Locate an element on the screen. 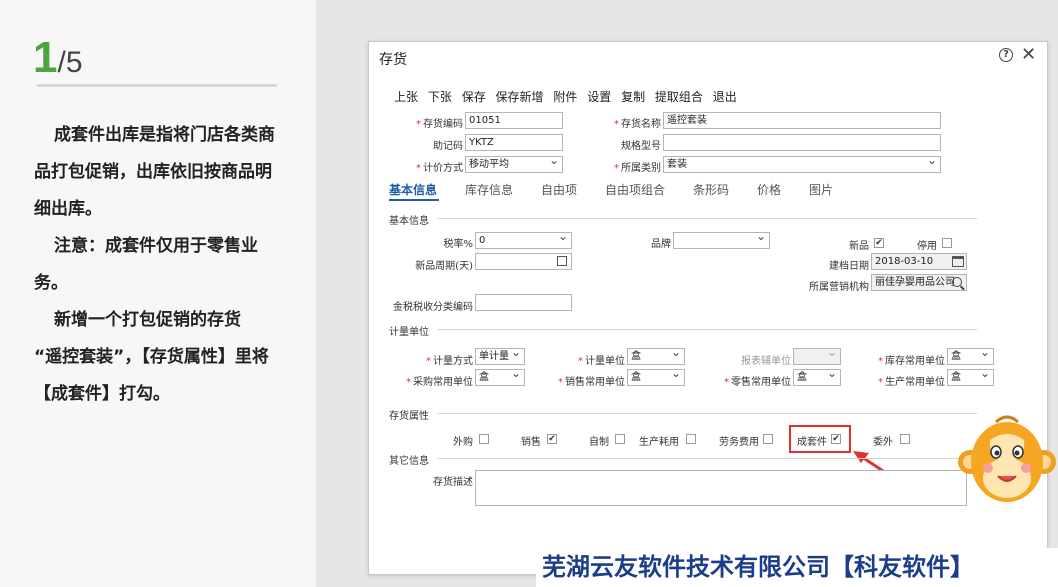  category-label: * 所属类别 is located at coordinates (637, 168).